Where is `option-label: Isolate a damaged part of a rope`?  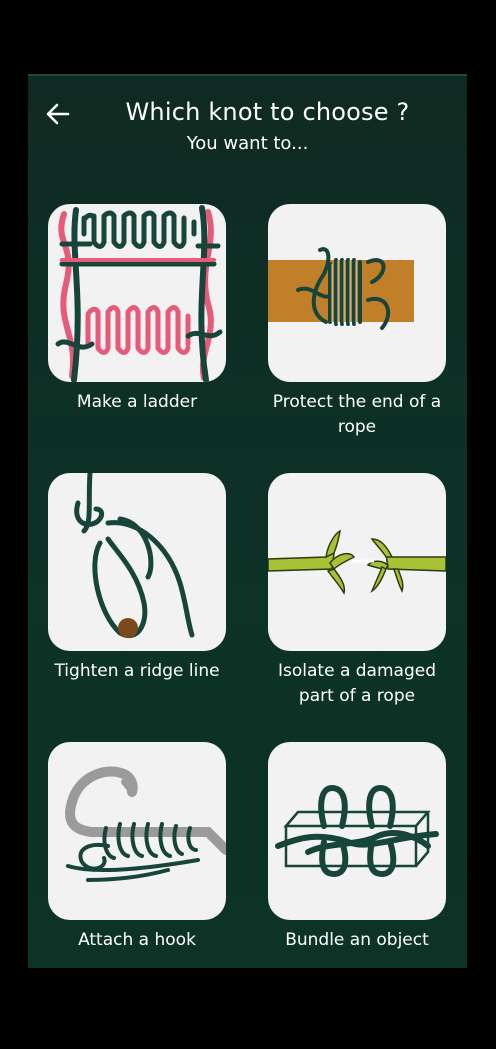
option-label: Isolate a damaged part of a rope is located at coordinates (357, 683).